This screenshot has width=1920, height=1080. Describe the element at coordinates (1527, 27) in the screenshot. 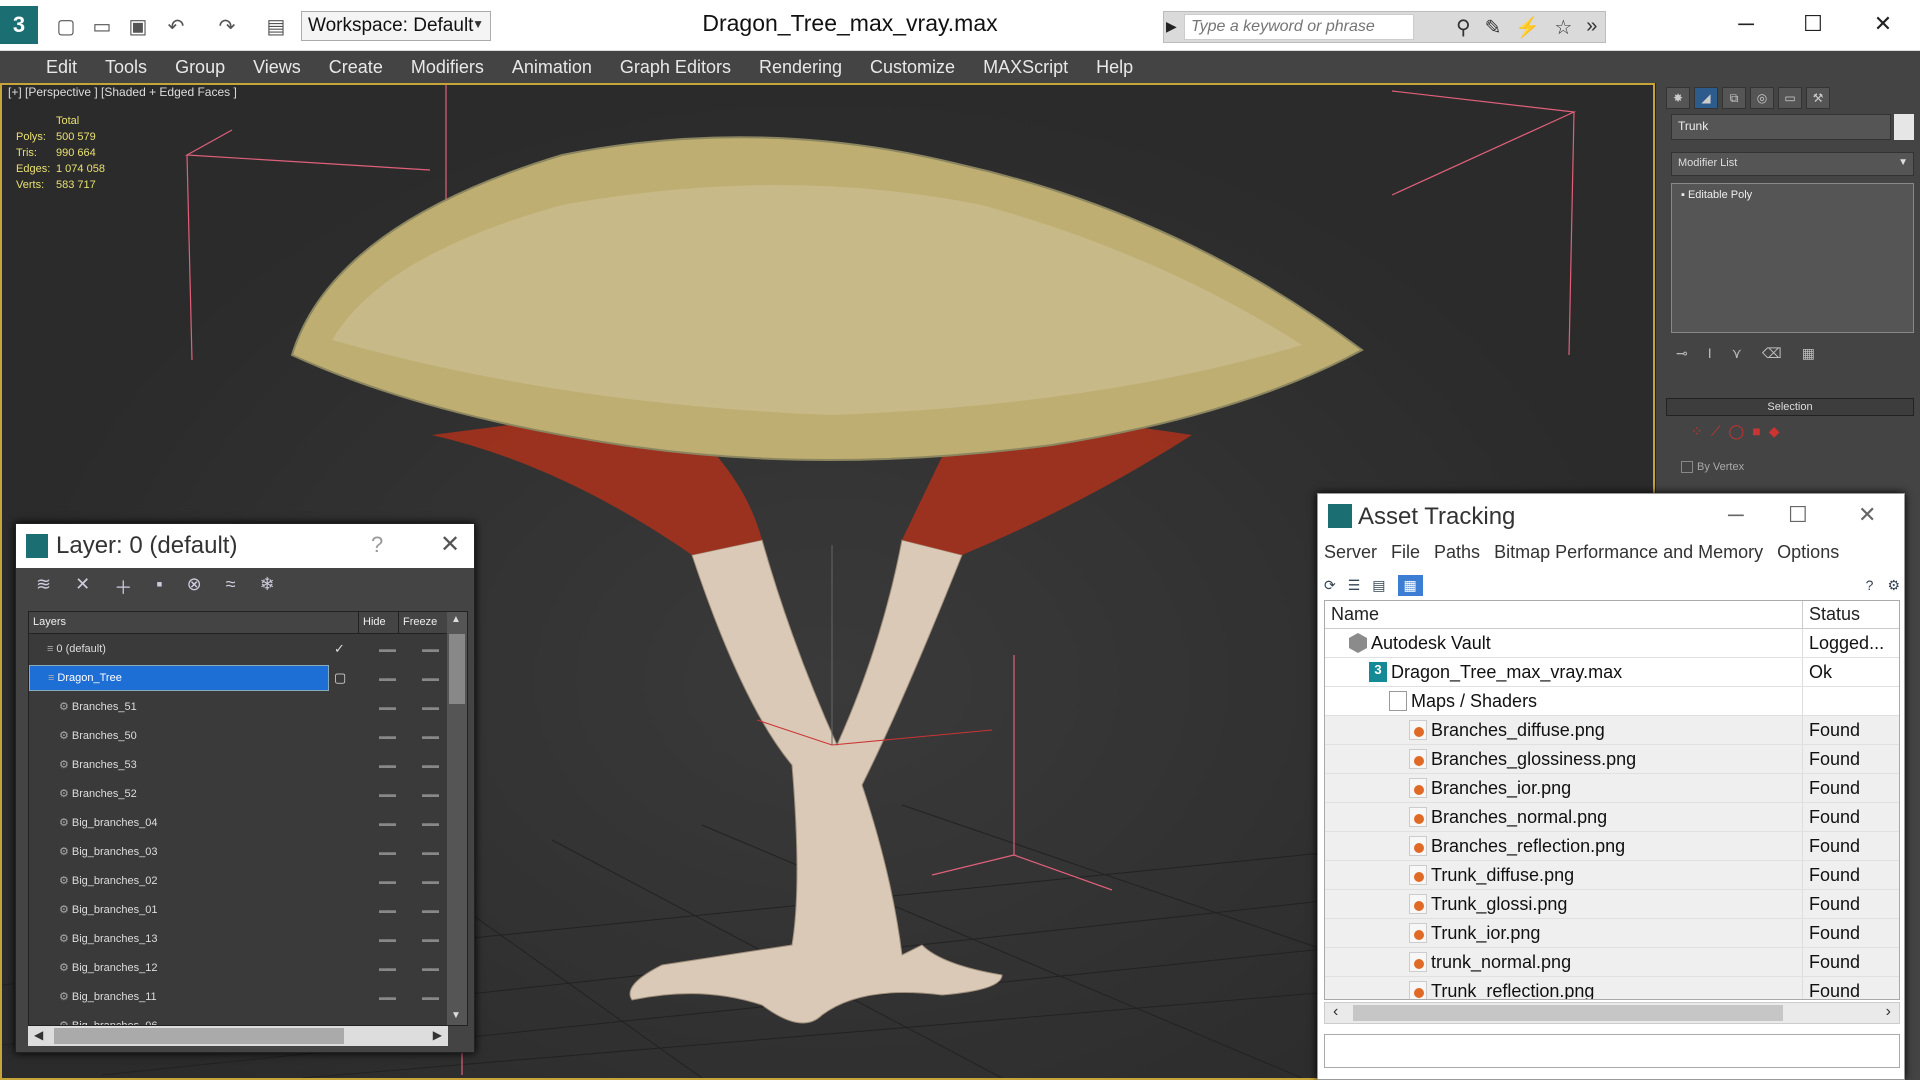

I see `satellite-icon: ⚡` at that location.